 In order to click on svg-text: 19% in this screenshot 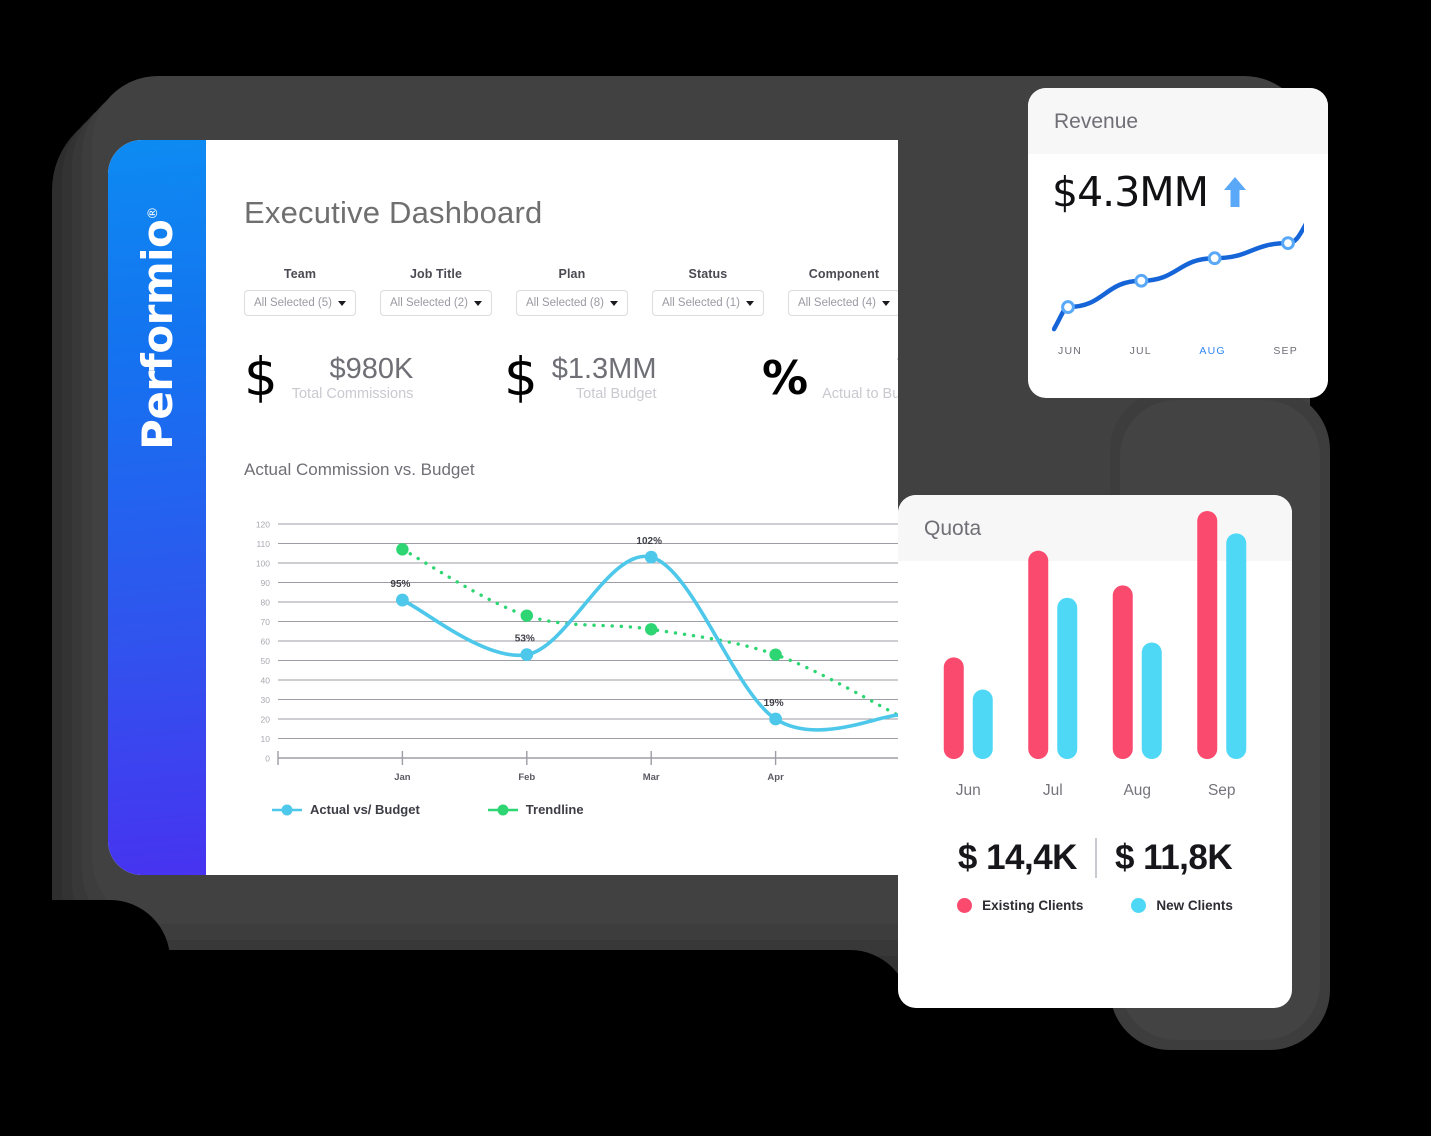, I will do `click(774, 703)`.